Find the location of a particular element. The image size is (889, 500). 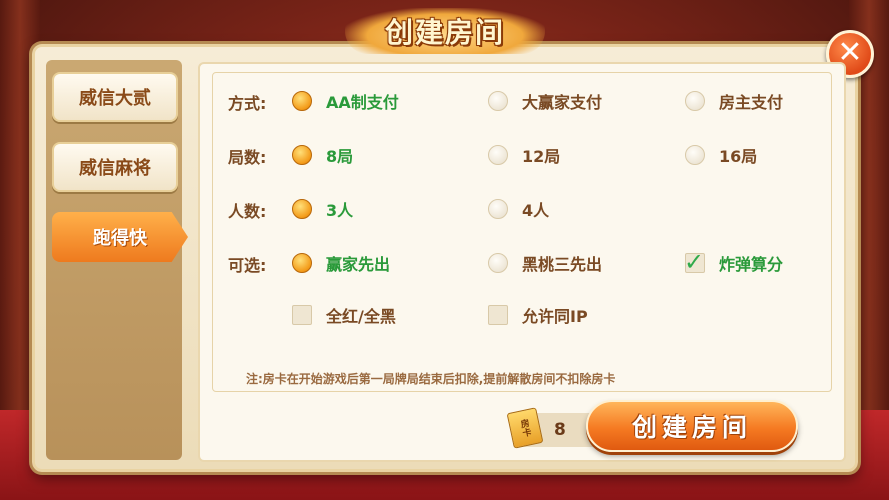

mode-option-aa: AA制支付 is located at coordinates (345, 101).